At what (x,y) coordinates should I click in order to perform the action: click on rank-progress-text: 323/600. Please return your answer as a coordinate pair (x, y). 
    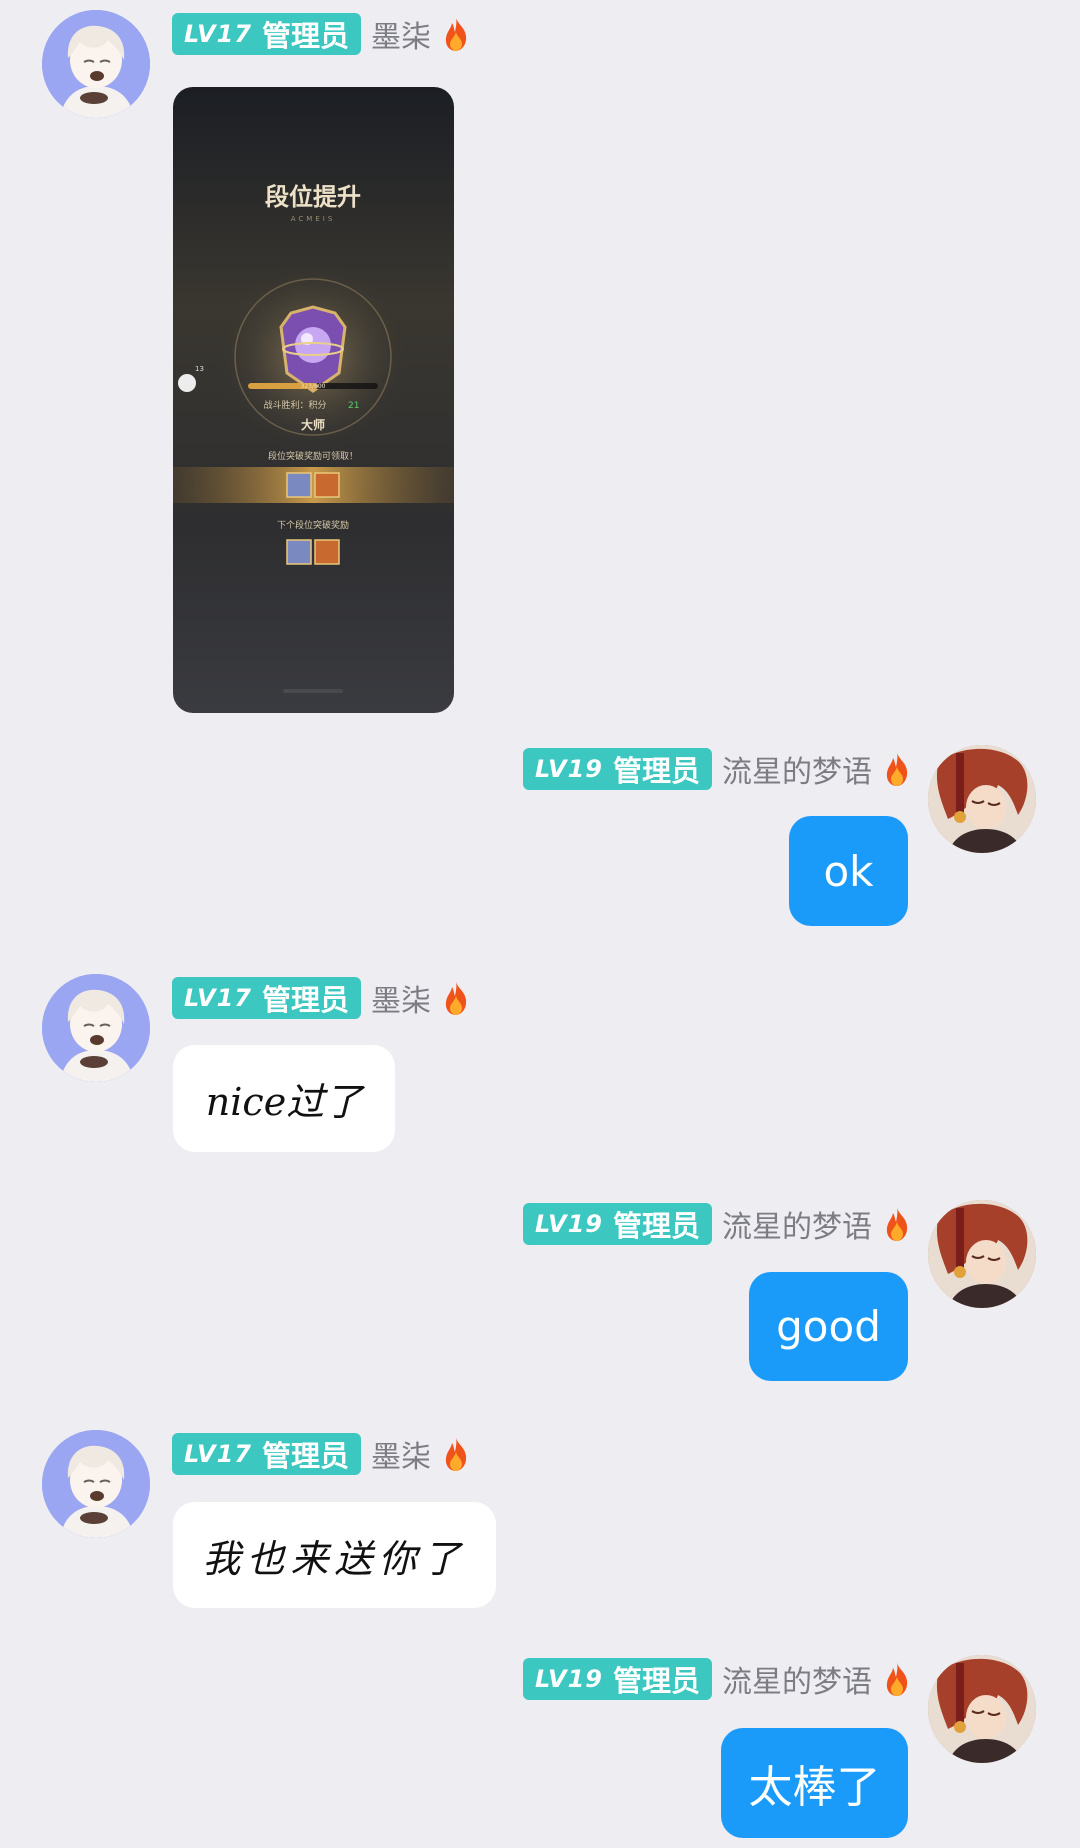
    Looking at the image, I should click on (313, 386).